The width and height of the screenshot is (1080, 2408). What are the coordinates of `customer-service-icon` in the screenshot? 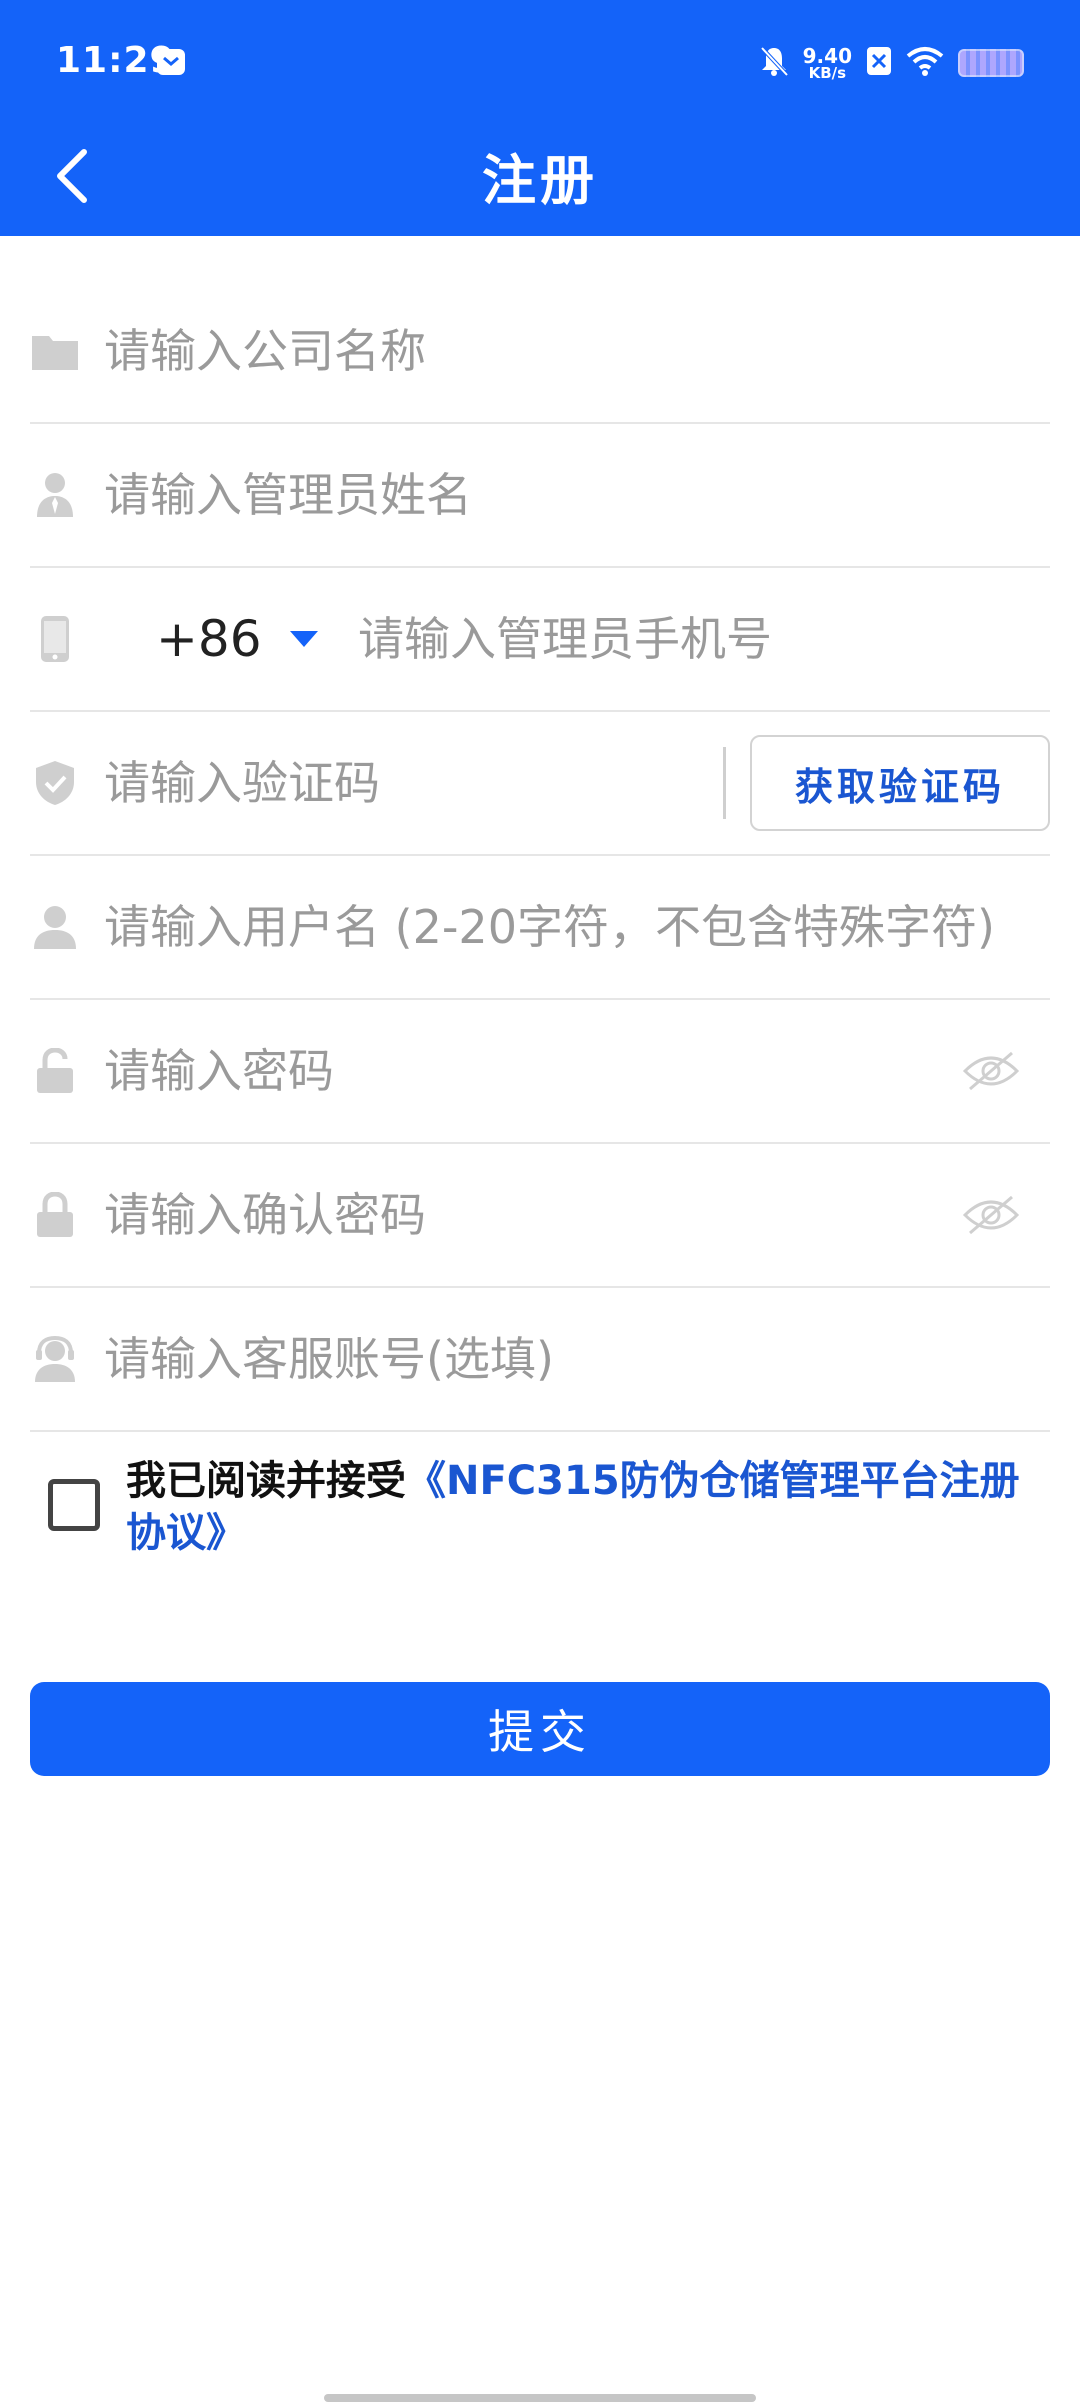 It's located at (55, 1359).